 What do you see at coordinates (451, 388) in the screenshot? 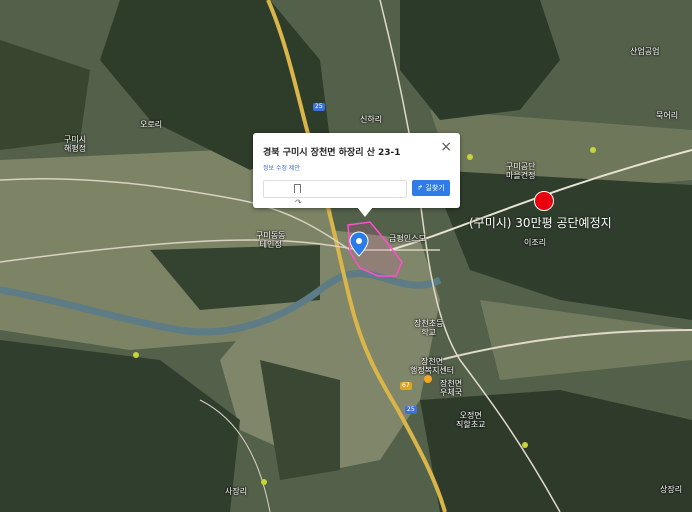
I see `place-label-postoffice: 장천면 우체국` at bounding box center [451, 388].